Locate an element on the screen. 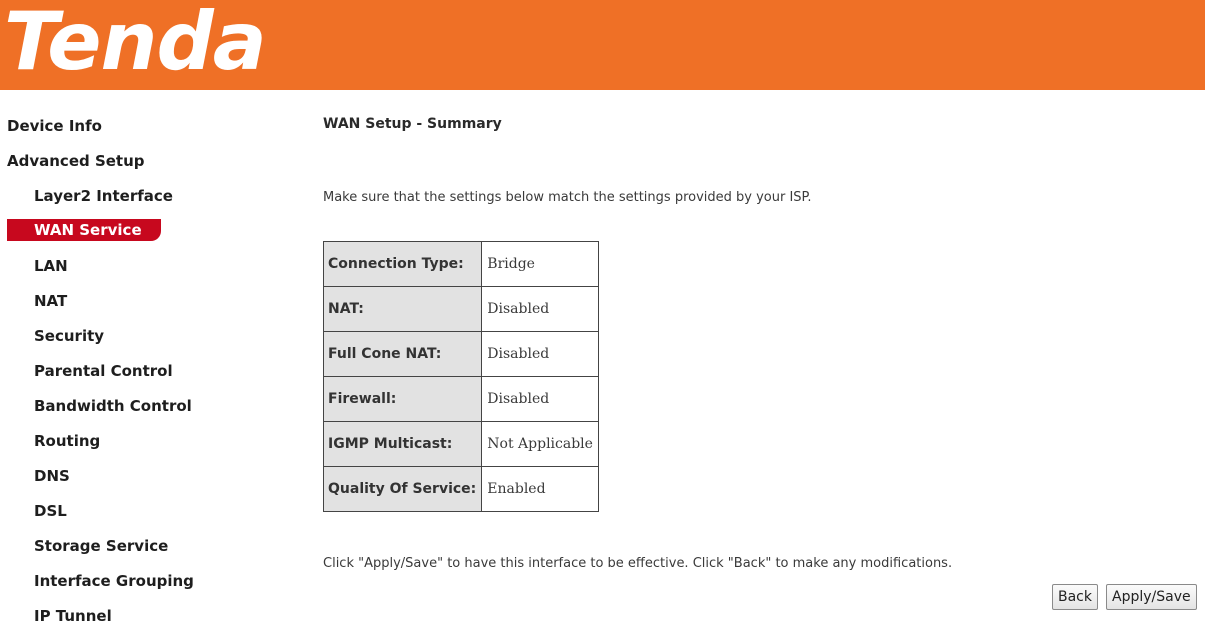 Image resolution: width=1205 pixels, height=628 pixels. table-row: NAT: Disabled is located at coordinates (460, 309).